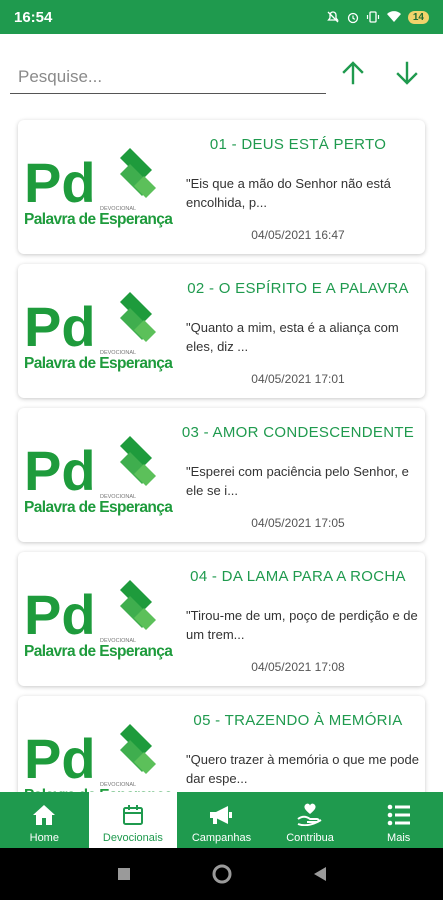 The image size is (443, 900). What do you see at coordinates (418, 17) in the screenshot?
I see `battery-icon: 14` at bounding box center [418, 17].